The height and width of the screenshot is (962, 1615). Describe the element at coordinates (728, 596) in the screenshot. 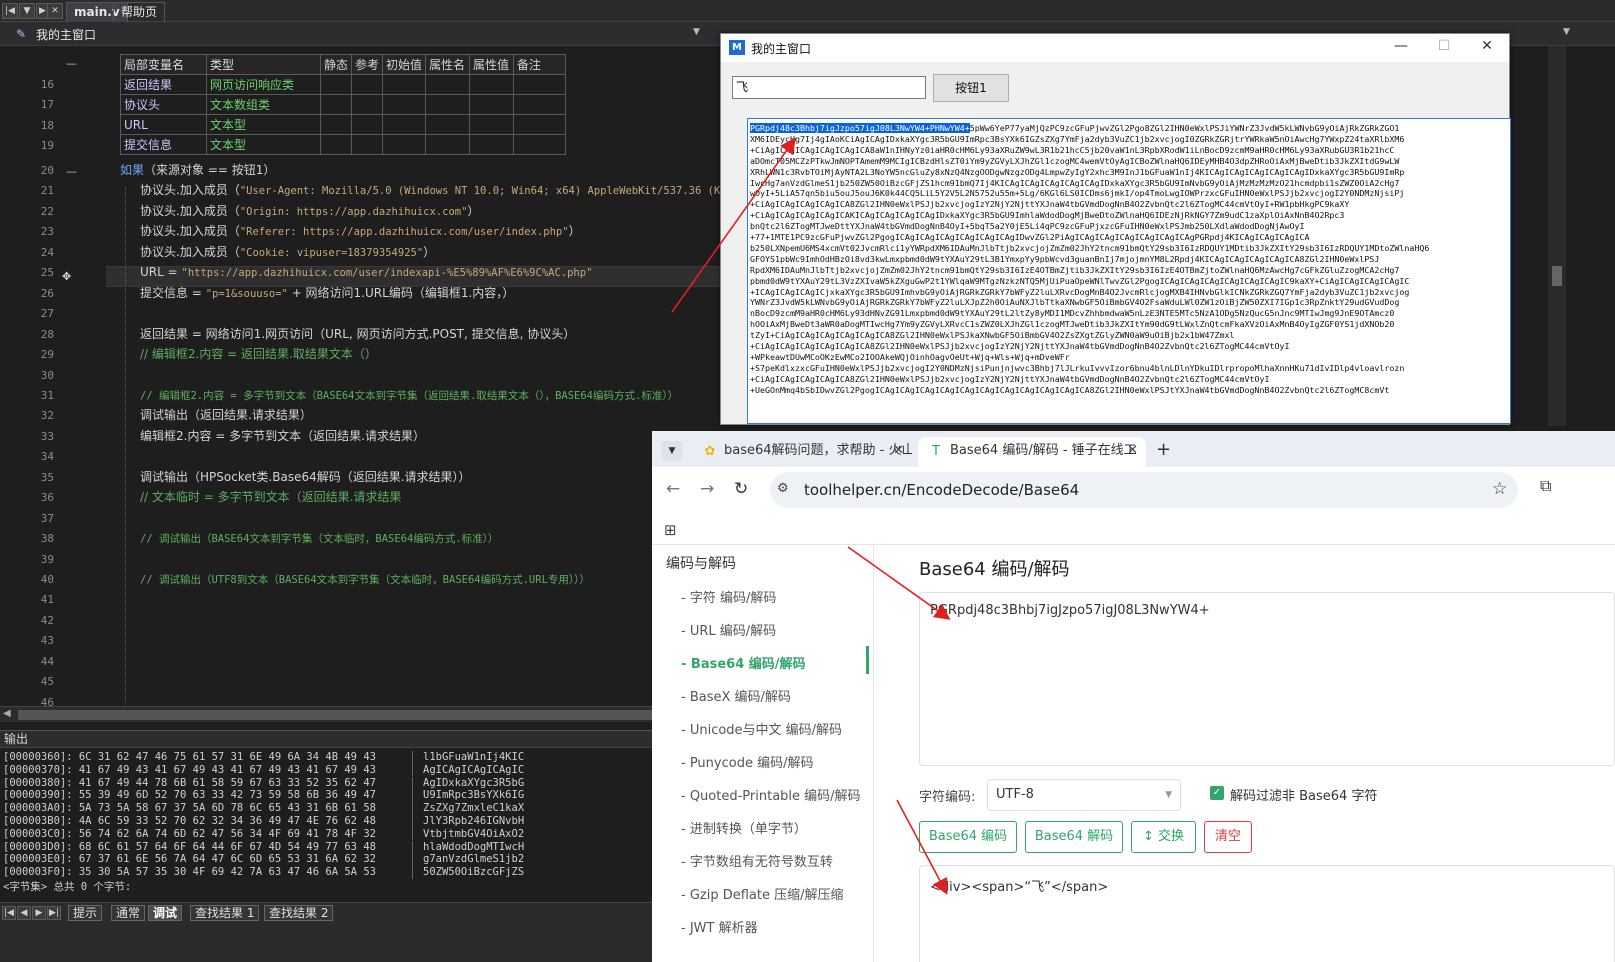

I see `sidebar-item: - 字符 编码/解码` at that location.